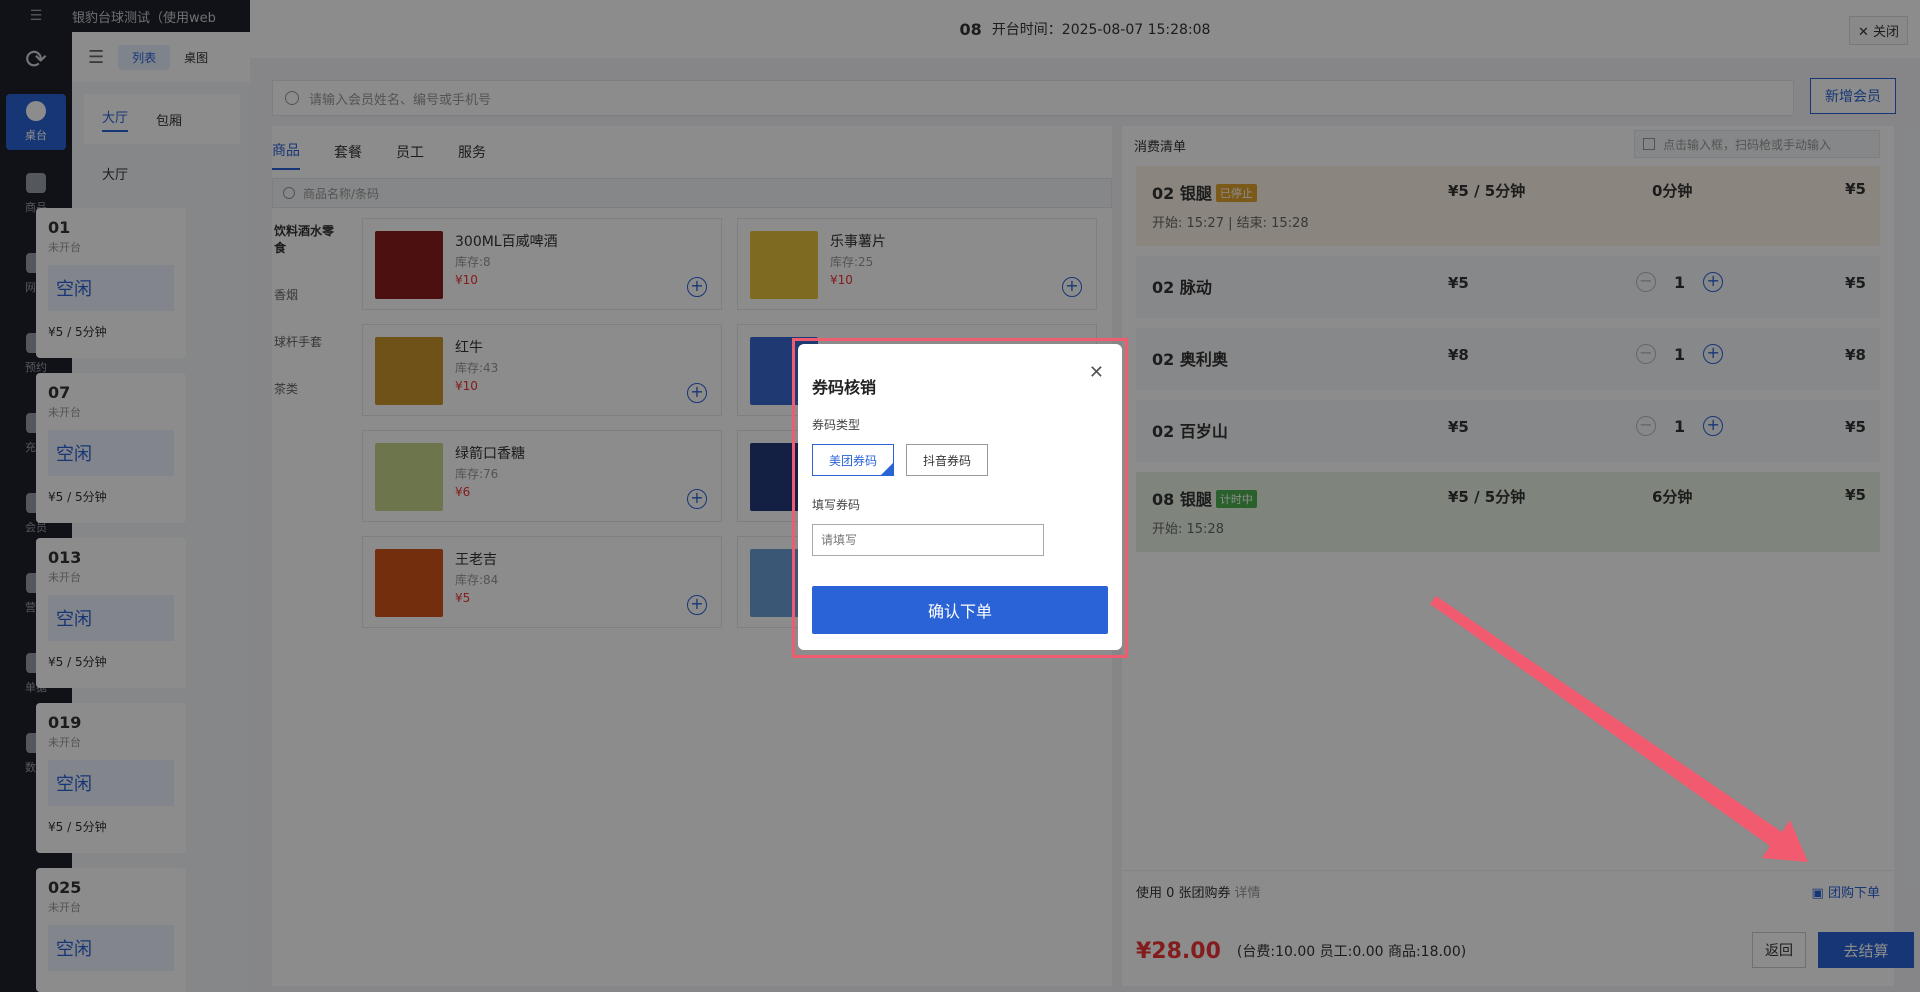  Describe the element at coordinates (836, 425) in the screenshot. I see `coupon-type-label: 券码类型` at that location.